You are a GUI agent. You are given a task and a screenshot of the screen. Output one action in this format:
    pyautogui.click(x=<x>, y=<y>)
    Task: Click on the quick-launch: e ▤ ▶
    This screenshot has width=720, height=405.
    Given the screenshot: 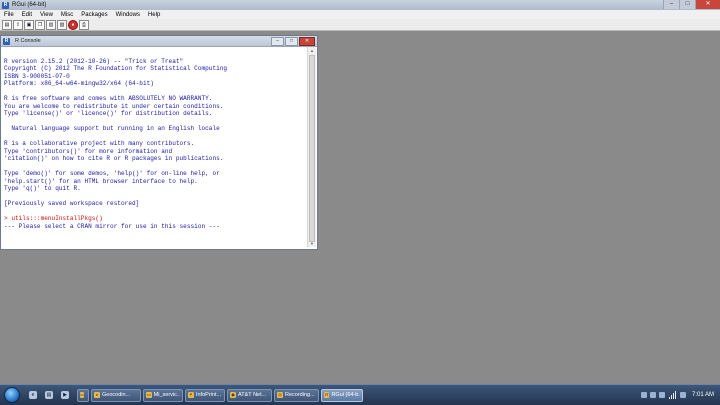 What is the action you would take?
    pyautogui.click(x=49, y=395)
    